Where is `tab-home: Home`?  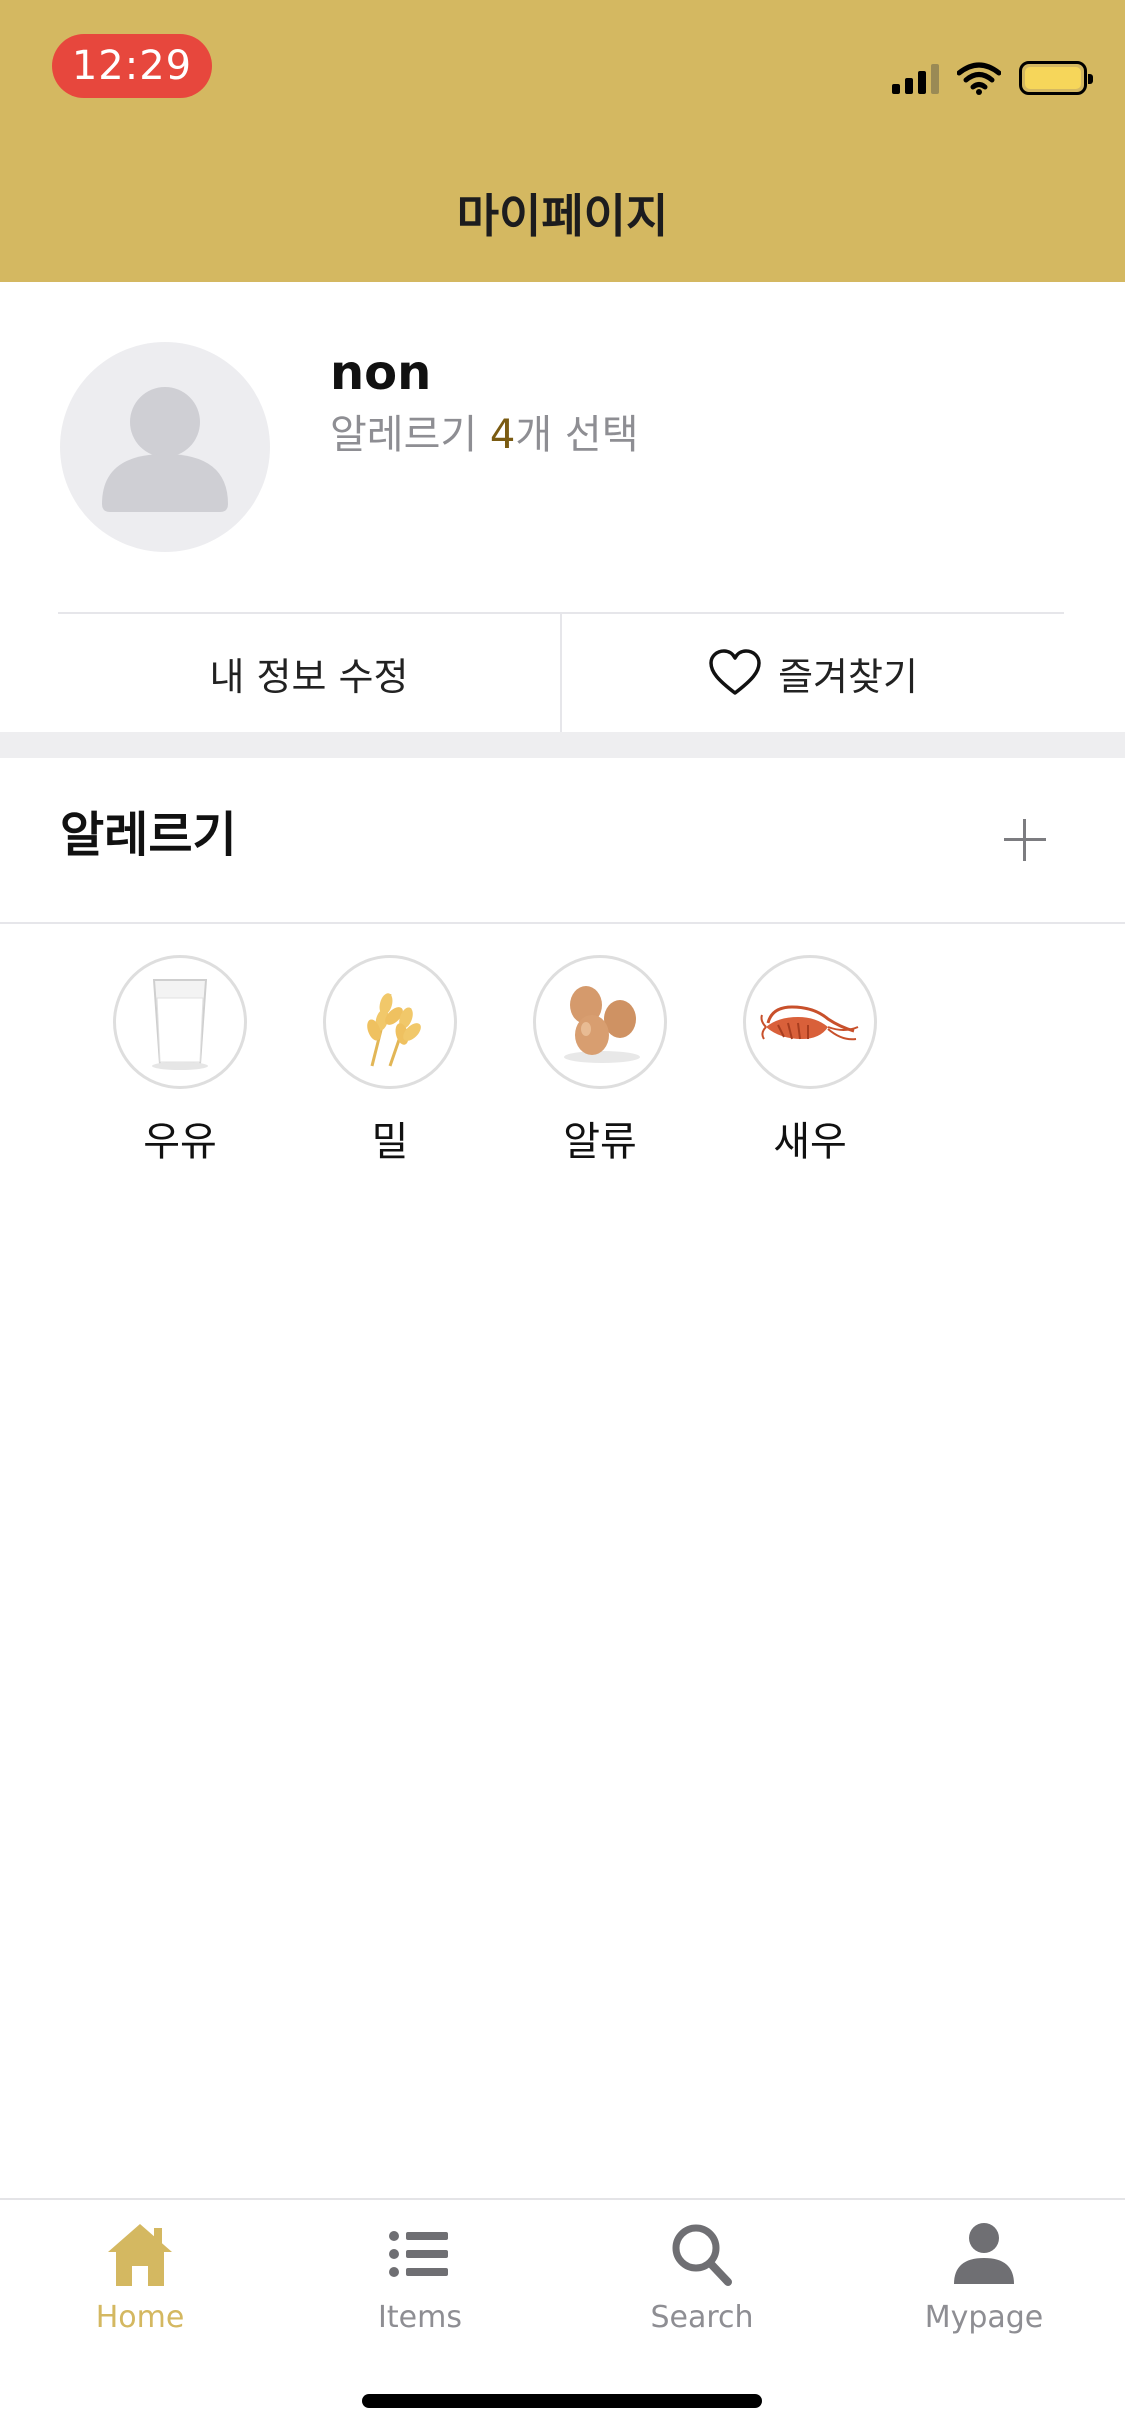
tab-home: Home is located at coordinates (140, 2277).